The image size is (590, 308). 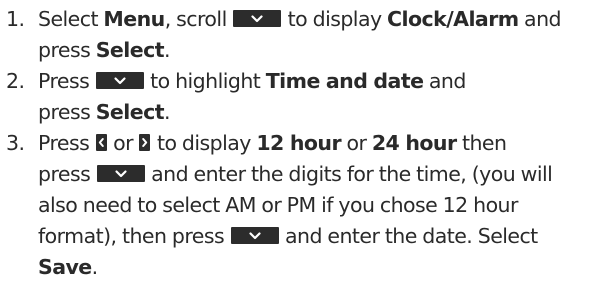 What do you see at coordinates (198, 19) in the screenshot?
I see `step-text: , scroll` at bounding box center [198, 19].